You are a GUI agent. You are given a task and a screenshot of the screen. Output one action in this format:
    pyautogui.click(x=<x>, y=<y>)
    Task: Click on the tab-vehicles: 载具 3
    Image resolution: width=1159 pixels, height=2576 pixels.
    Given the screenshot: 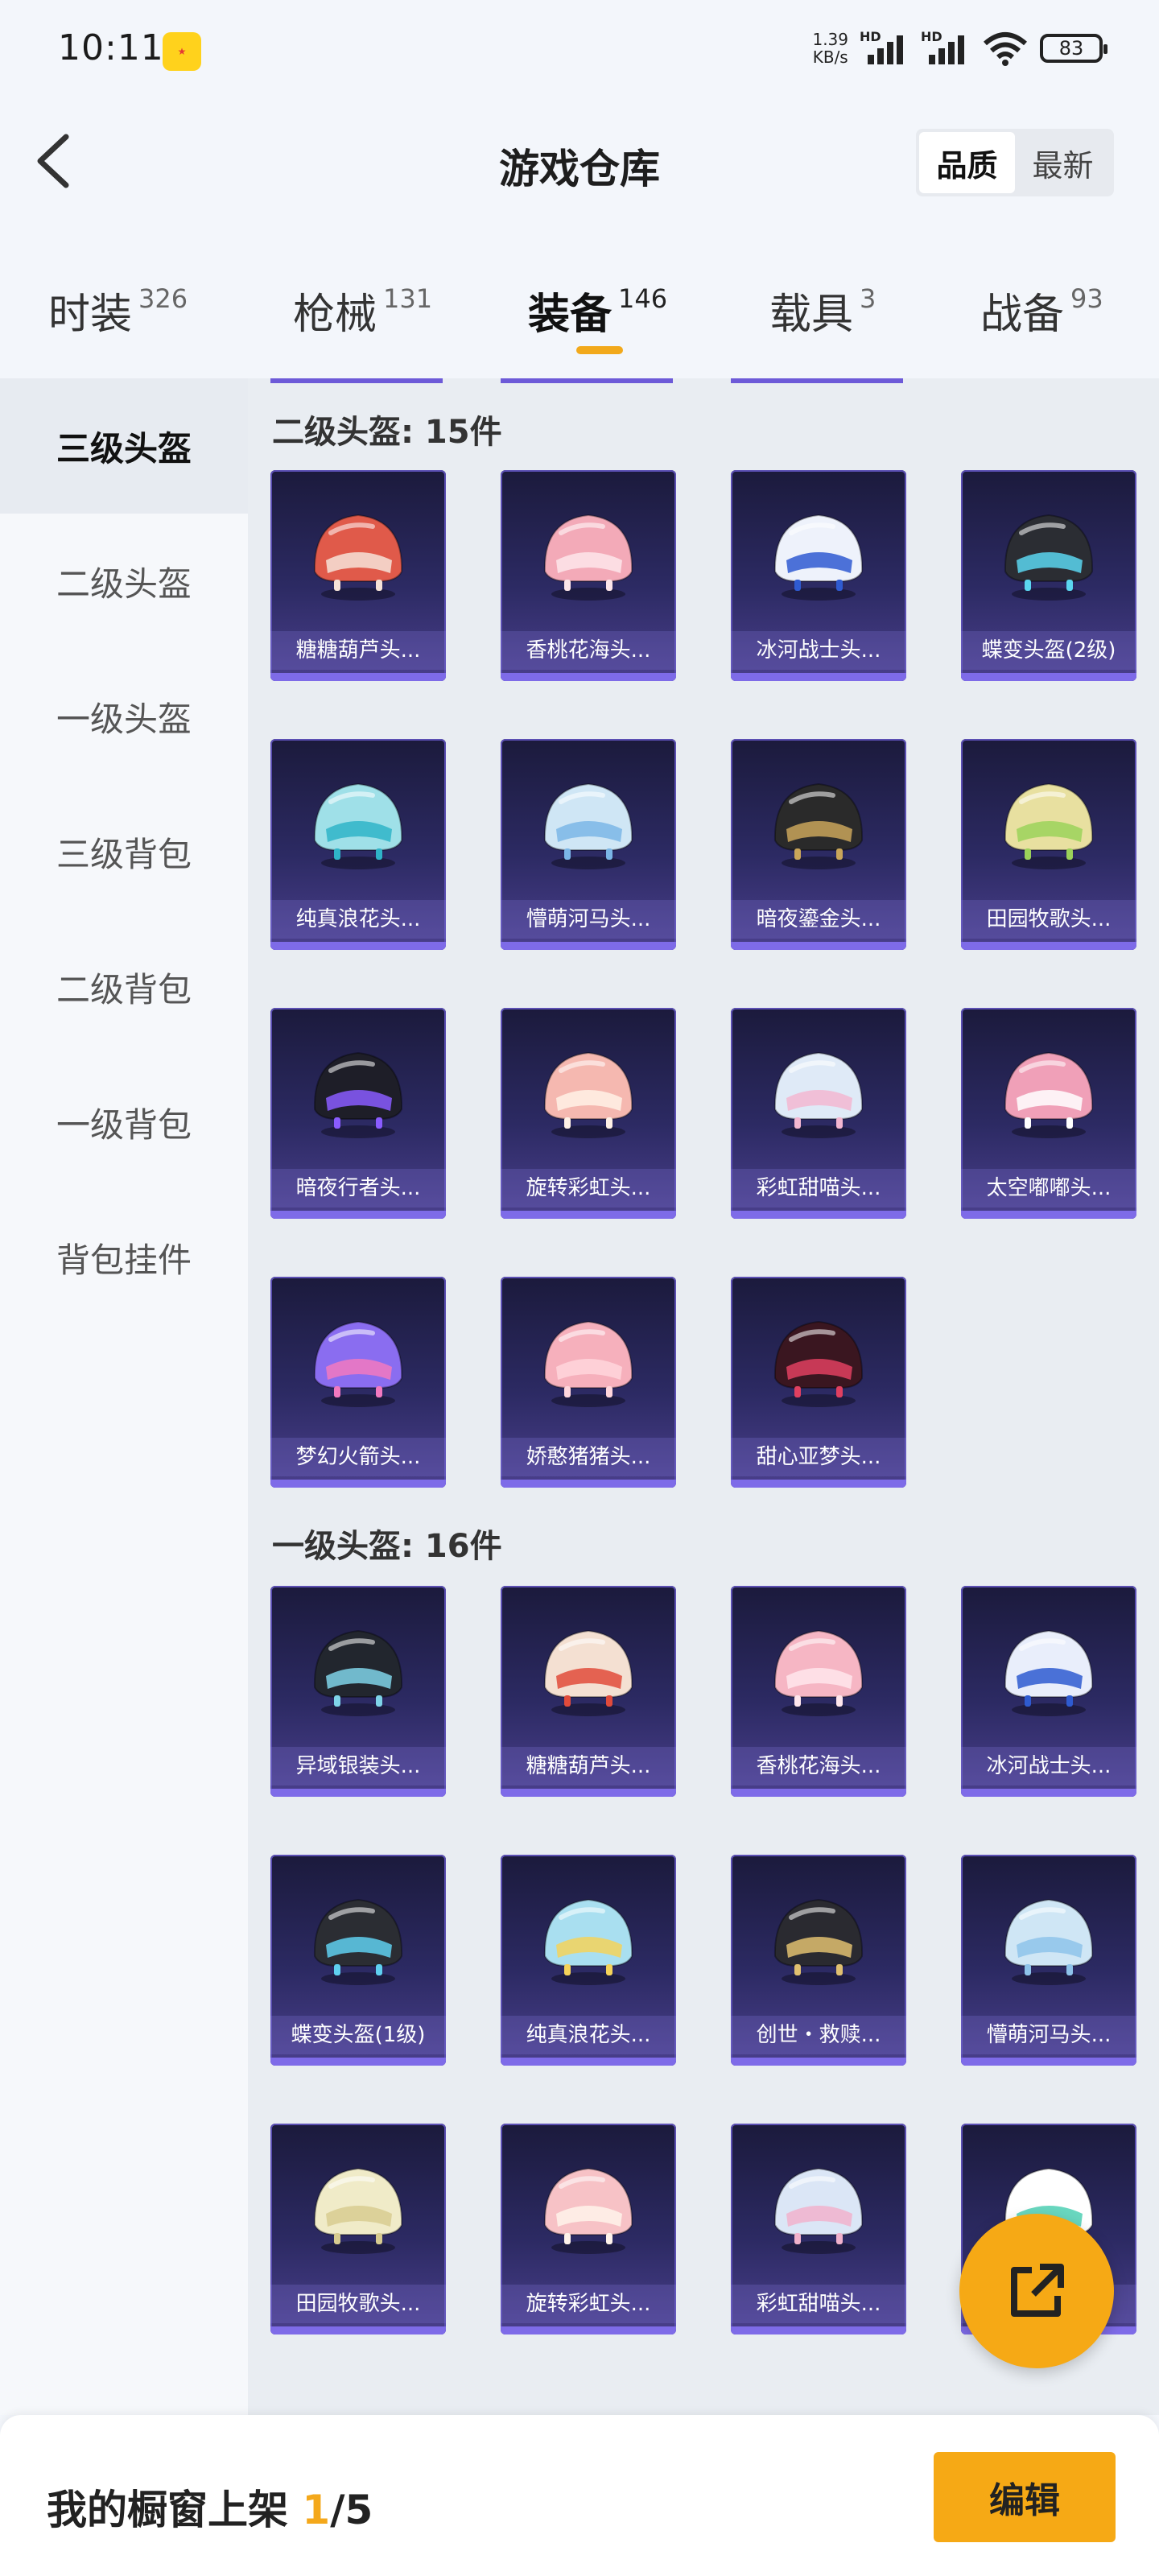 What is the action you would take?
    pyautogui.click(x=822, y=310)
    